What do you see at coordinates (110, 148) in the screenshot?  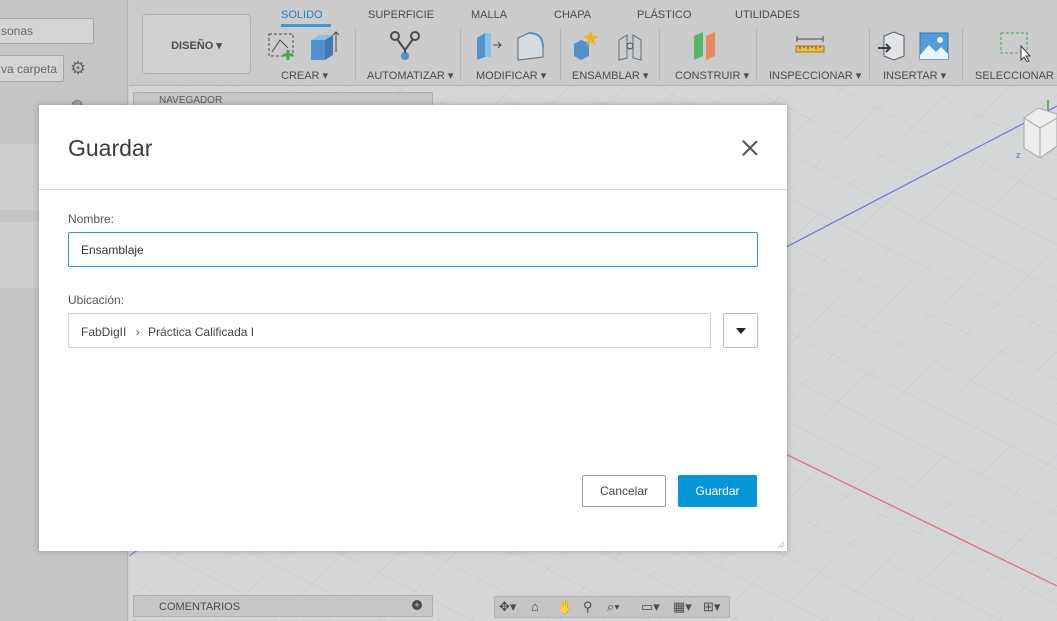 I see `dialog-title: Guardar` at bounding box center [110, 148].